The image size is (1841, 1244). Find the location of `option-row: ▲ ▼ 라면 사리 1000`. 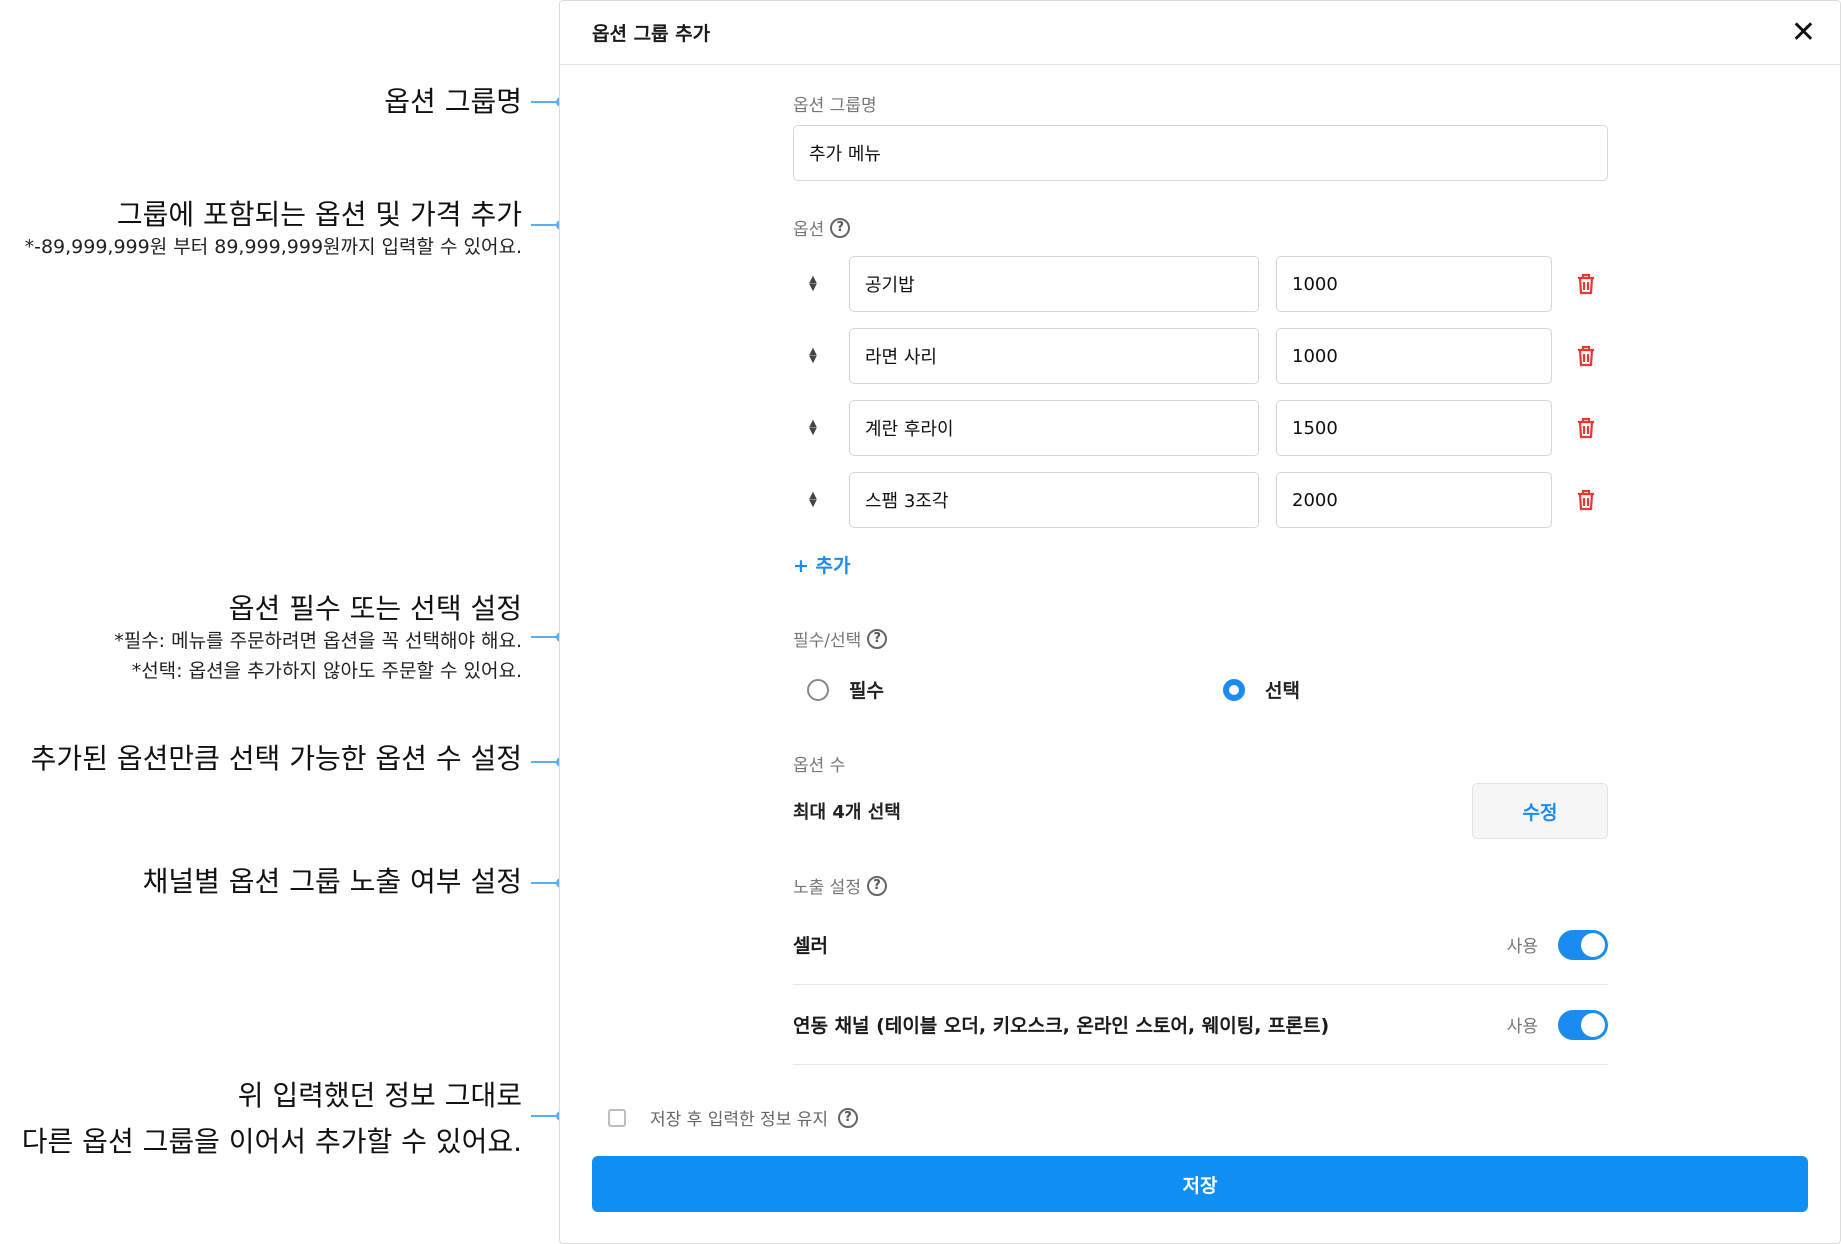

option-row: ▲ ▼ 라면 사리 1000 is located at coordinates (1200, 356).